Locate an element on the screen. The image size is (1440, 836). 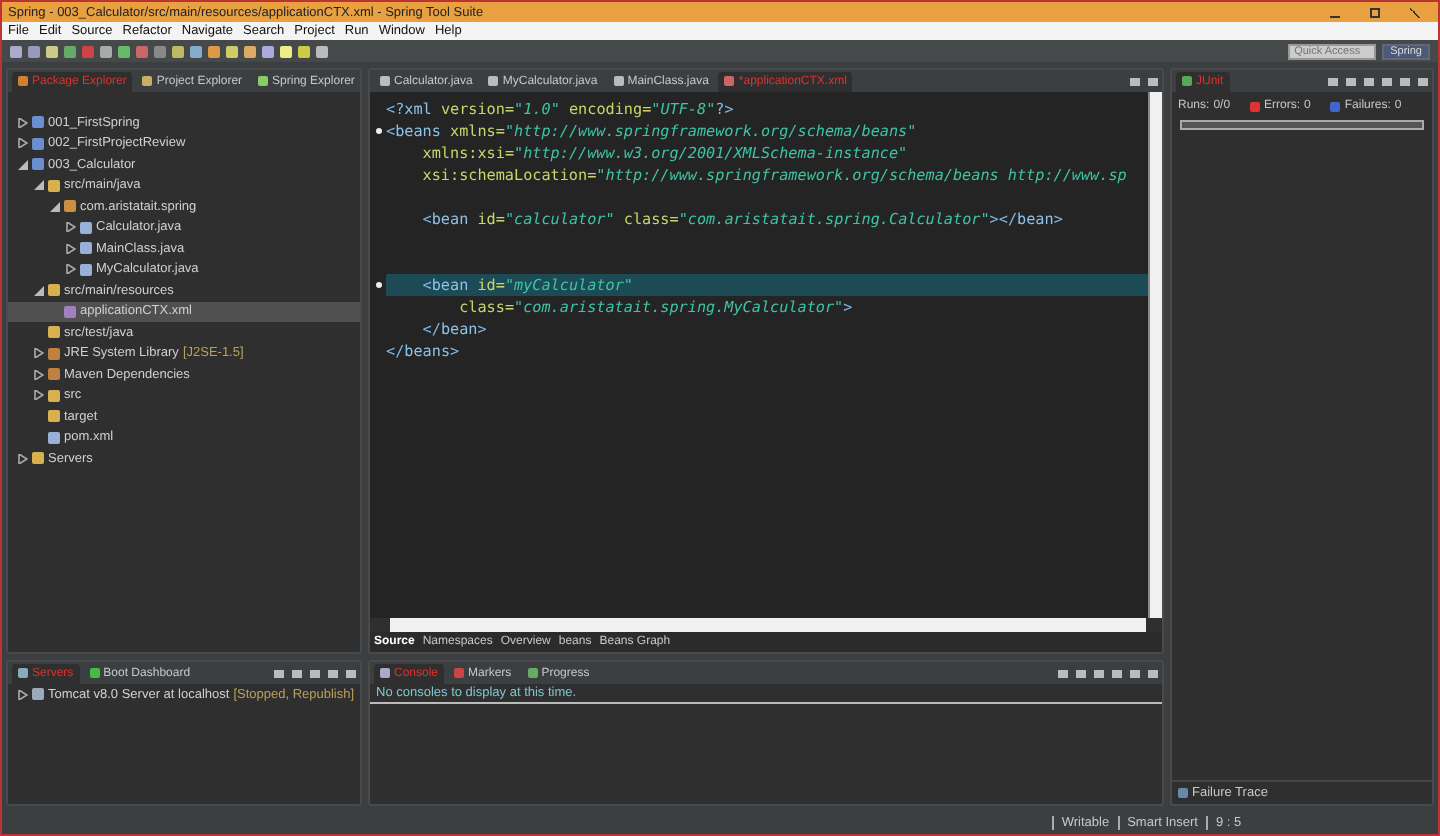
server-icon is located at coordinates (38, 694).